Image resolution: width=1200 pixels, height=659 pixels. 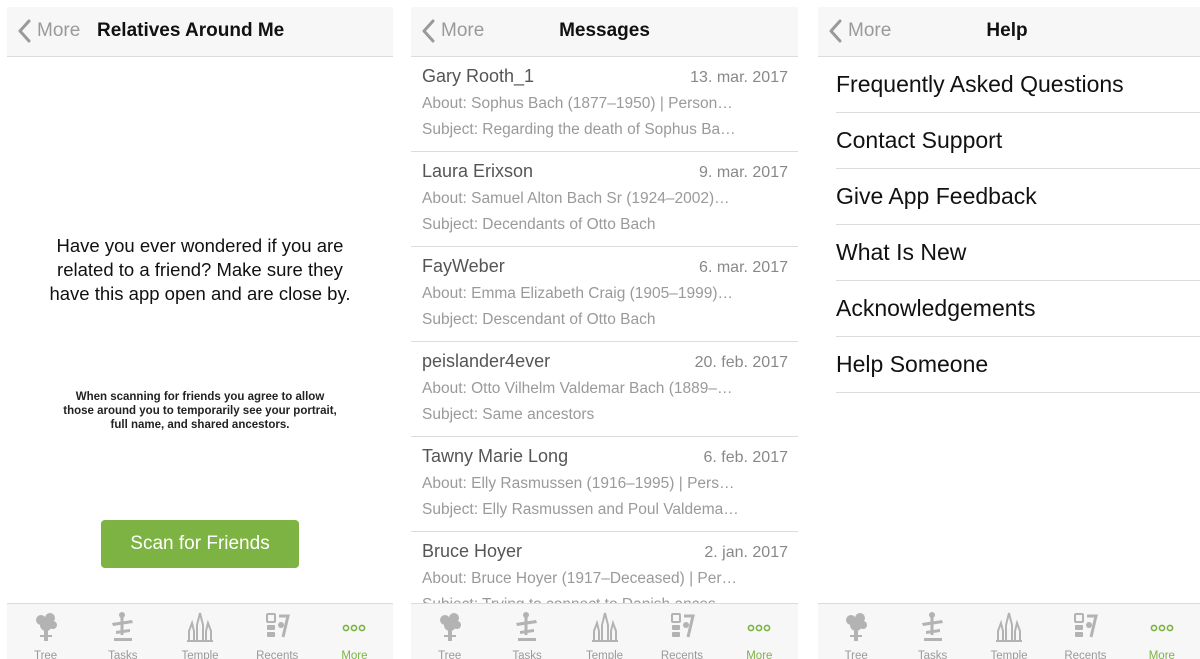 What do you see at coordinates (743, 267) in the screenshot?
I see `message-date: 6. mar. 2017` at bounding box center [743, 267].